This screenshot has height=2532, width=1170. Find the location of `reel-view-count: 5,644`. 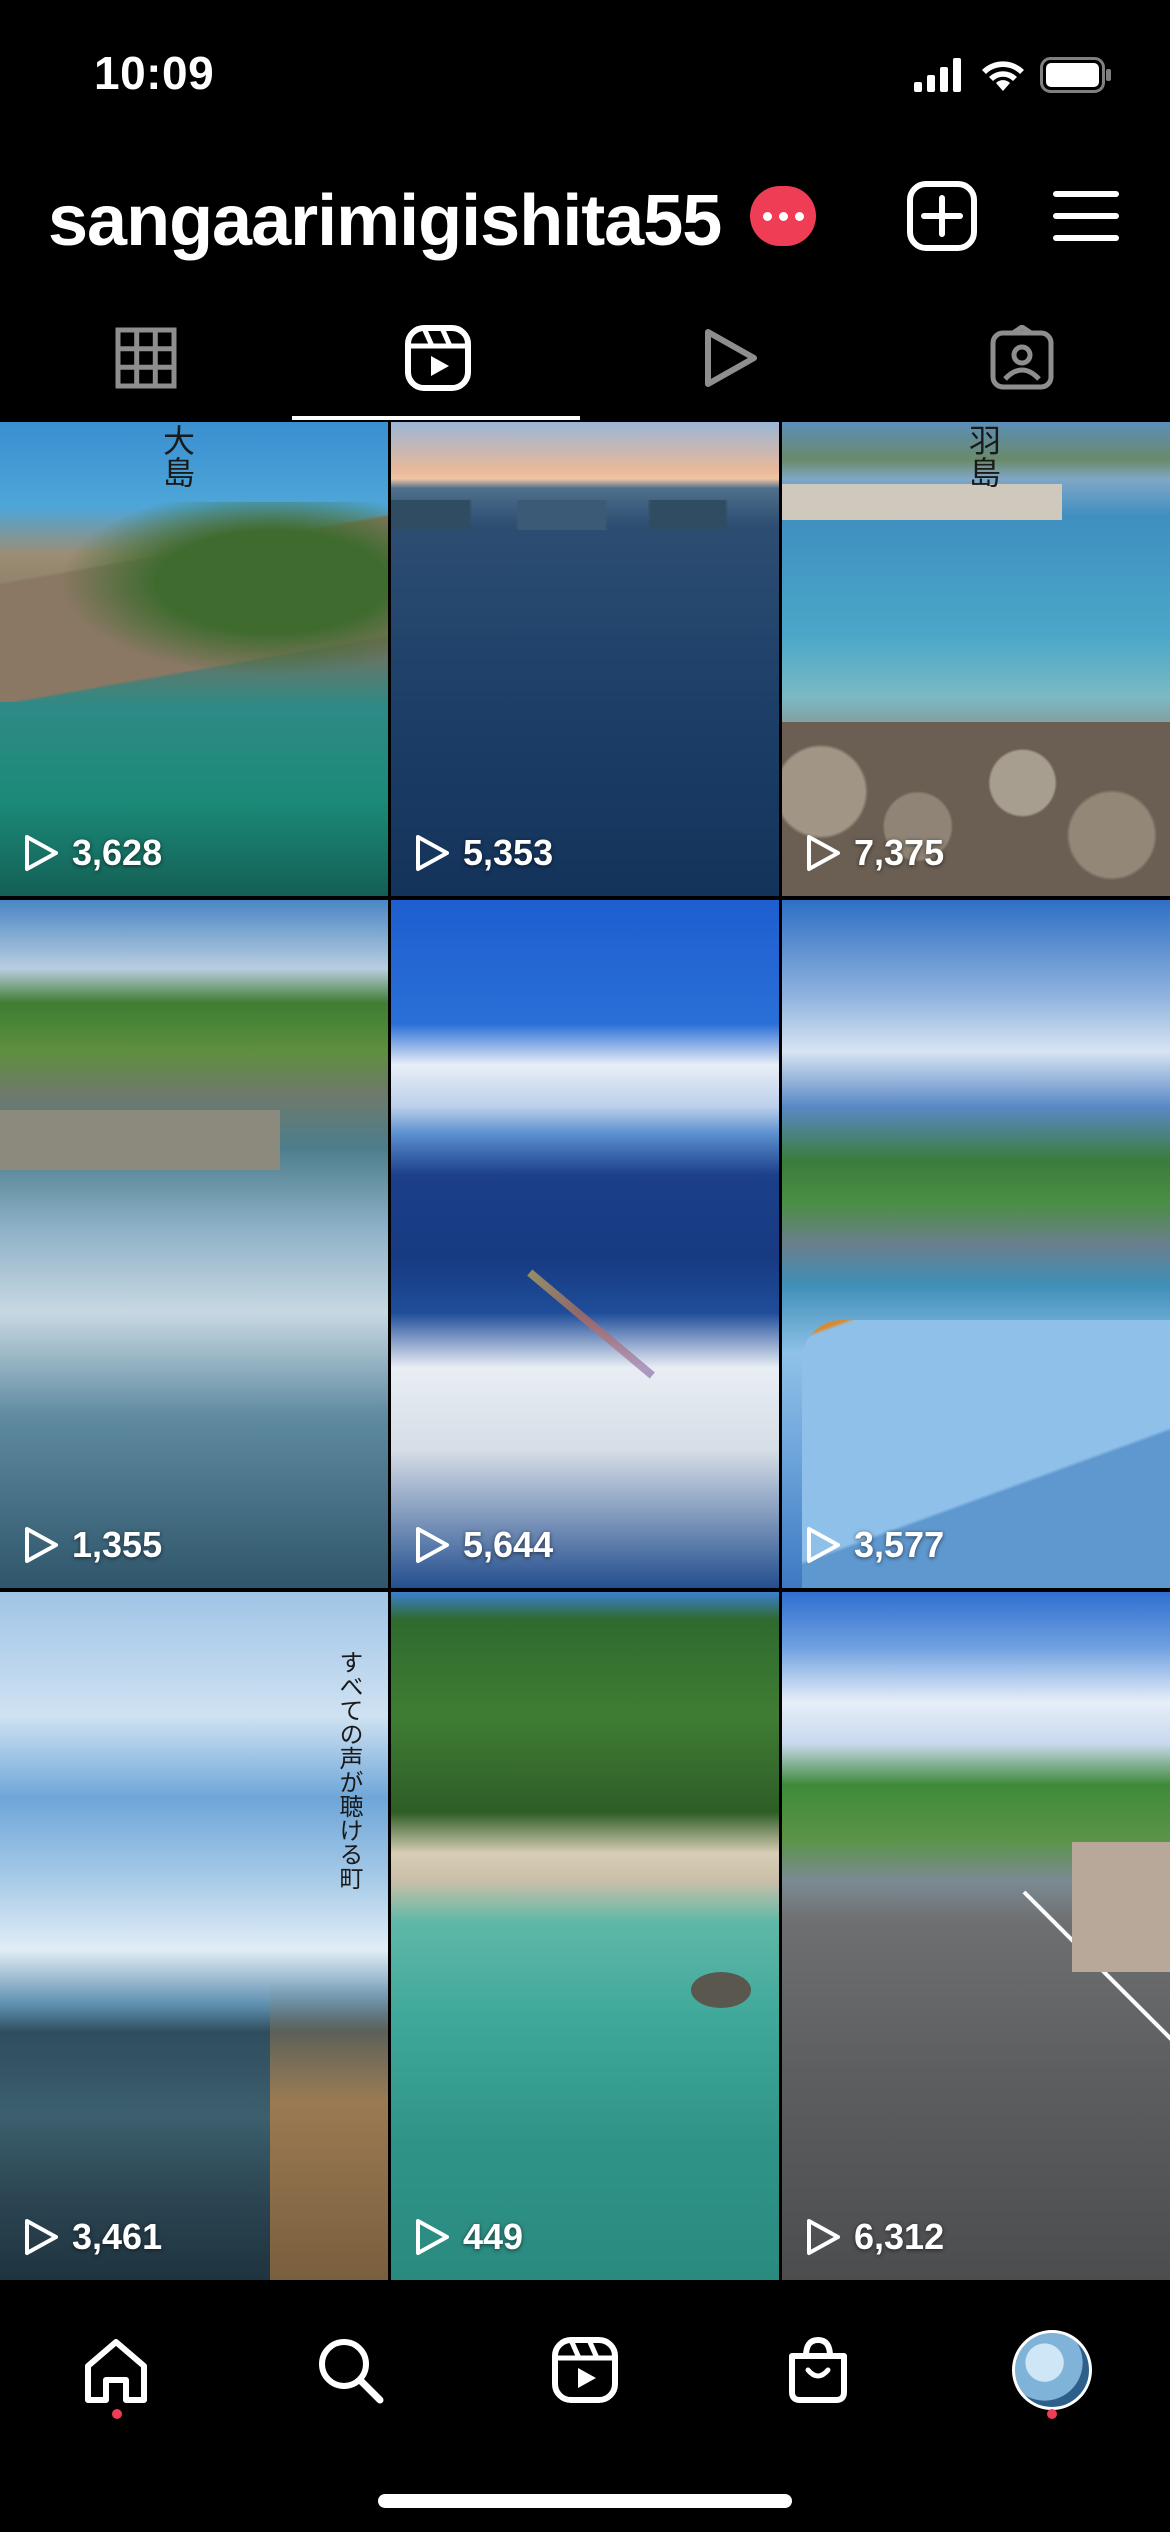

reel-view-count: 5,644 is located at coordinates (483, 1545).